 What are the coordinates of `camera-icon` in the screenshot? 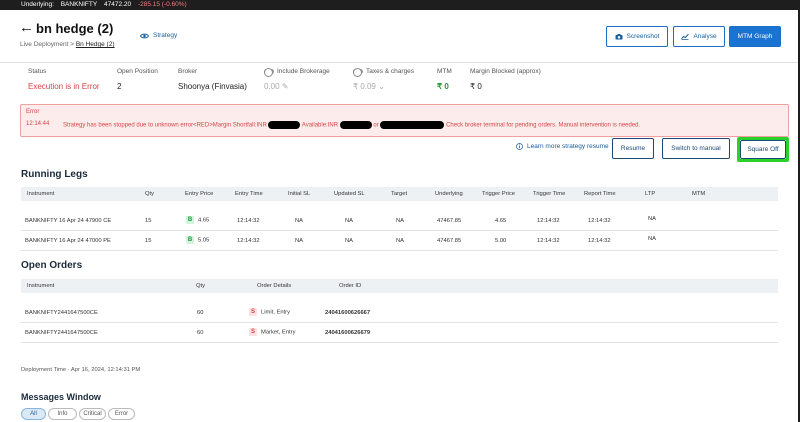 It's located at (619, 36).